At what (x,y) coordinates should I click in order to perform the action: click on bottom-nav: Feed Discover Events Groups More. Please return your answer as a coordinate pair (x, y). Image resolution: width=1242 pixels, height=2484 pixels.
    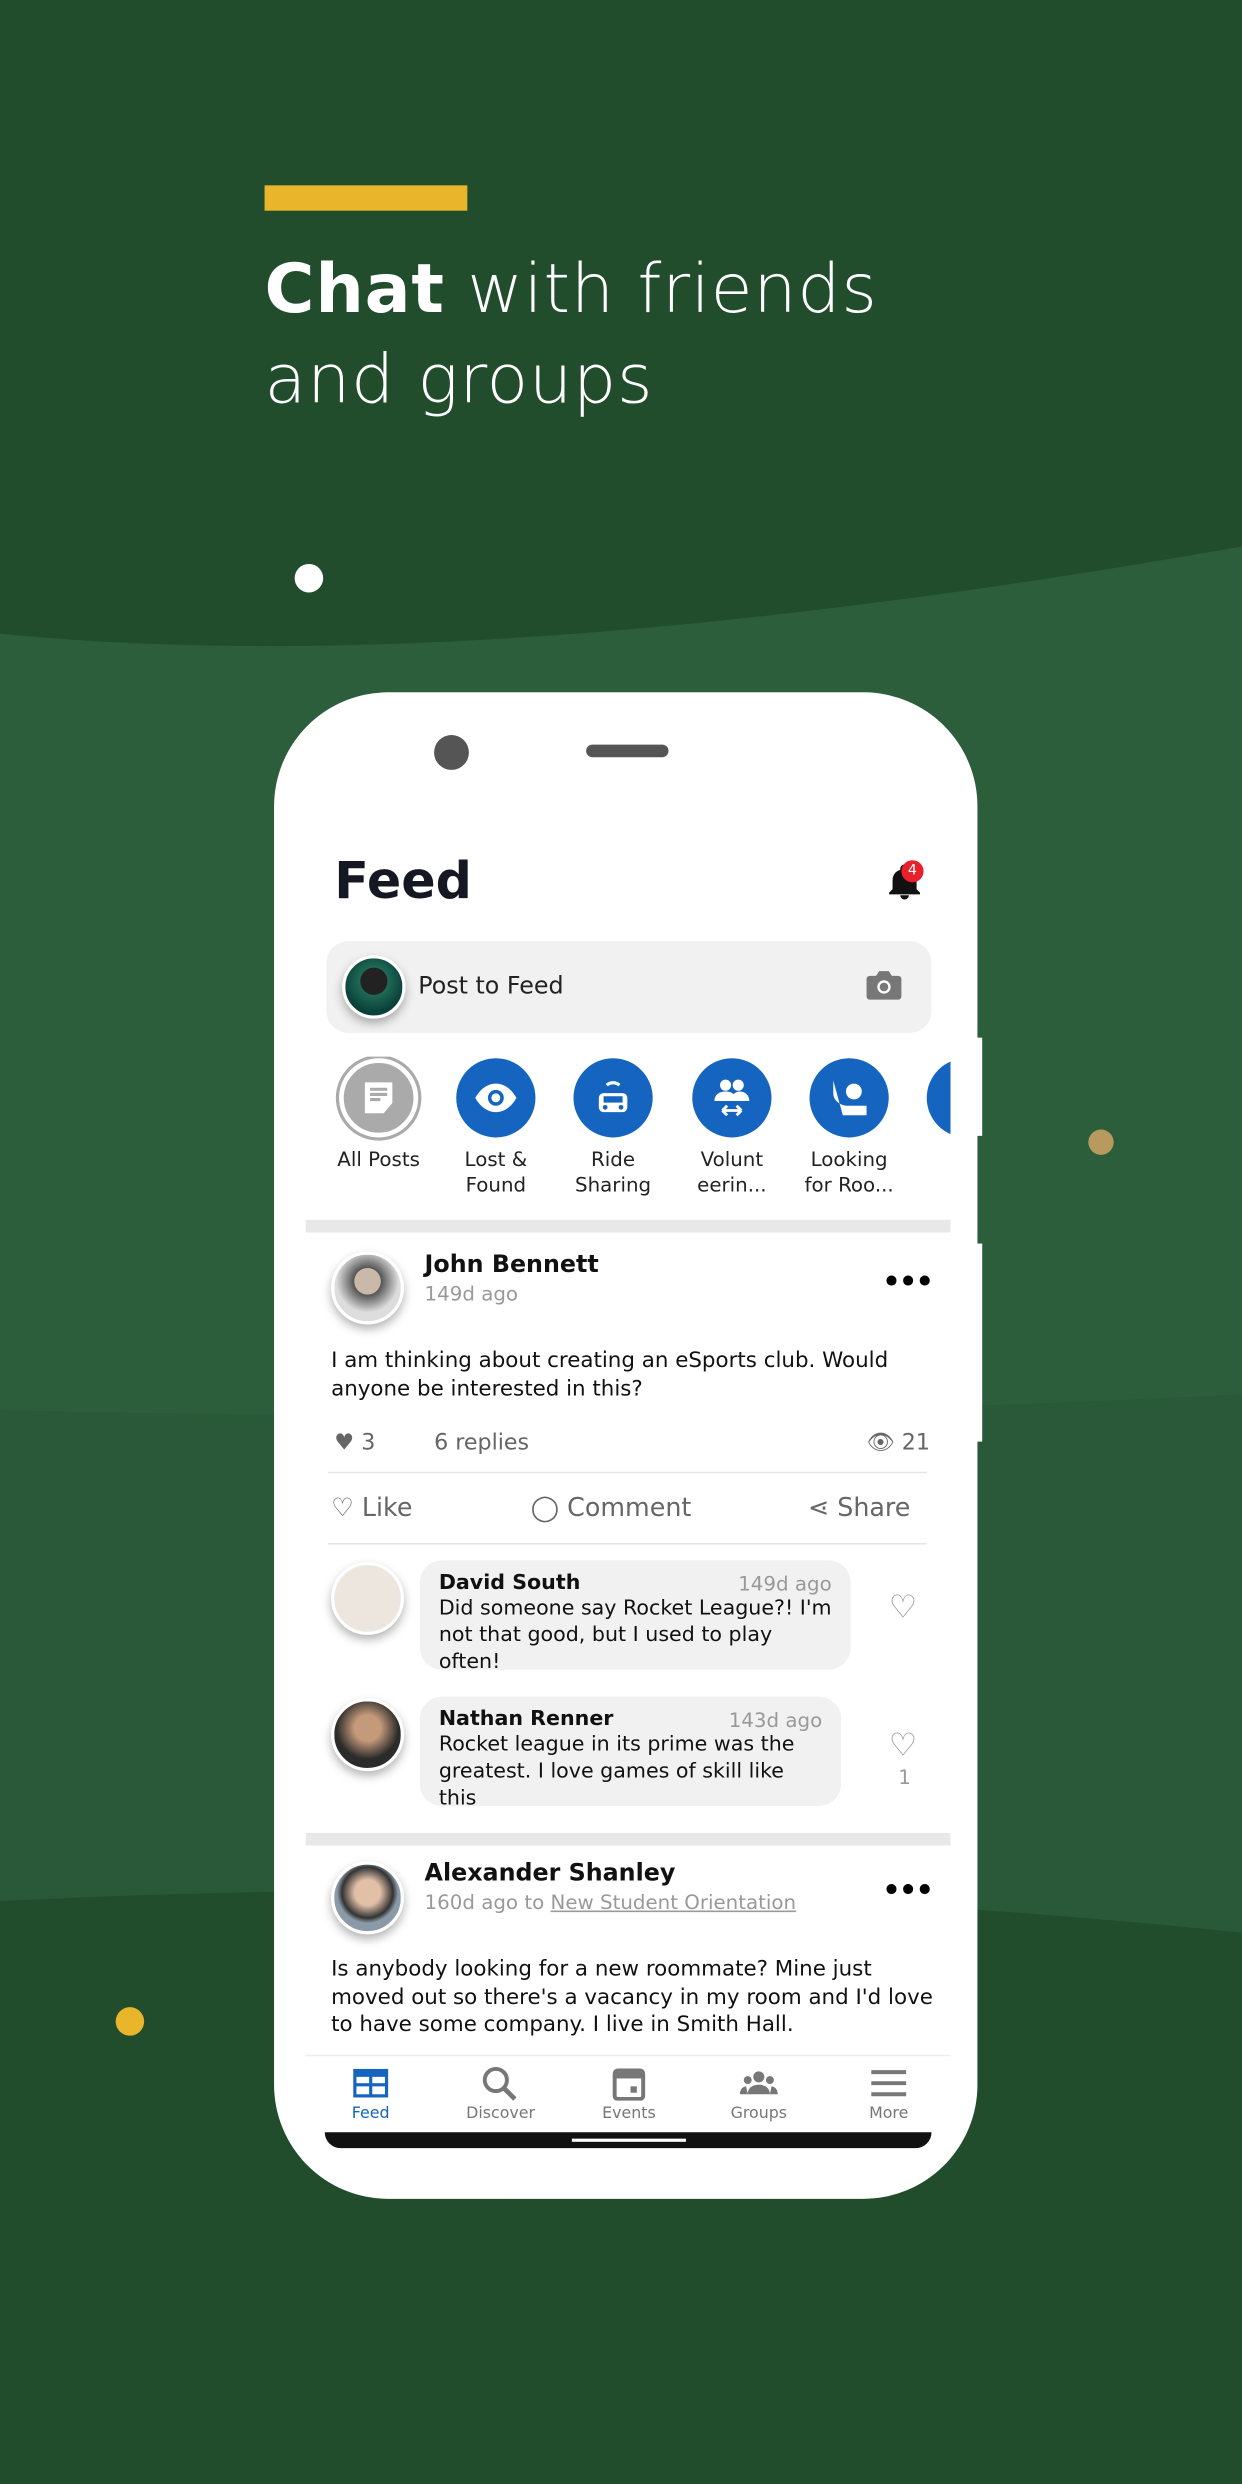
    Looking at the image, I should click on (628, 2094).